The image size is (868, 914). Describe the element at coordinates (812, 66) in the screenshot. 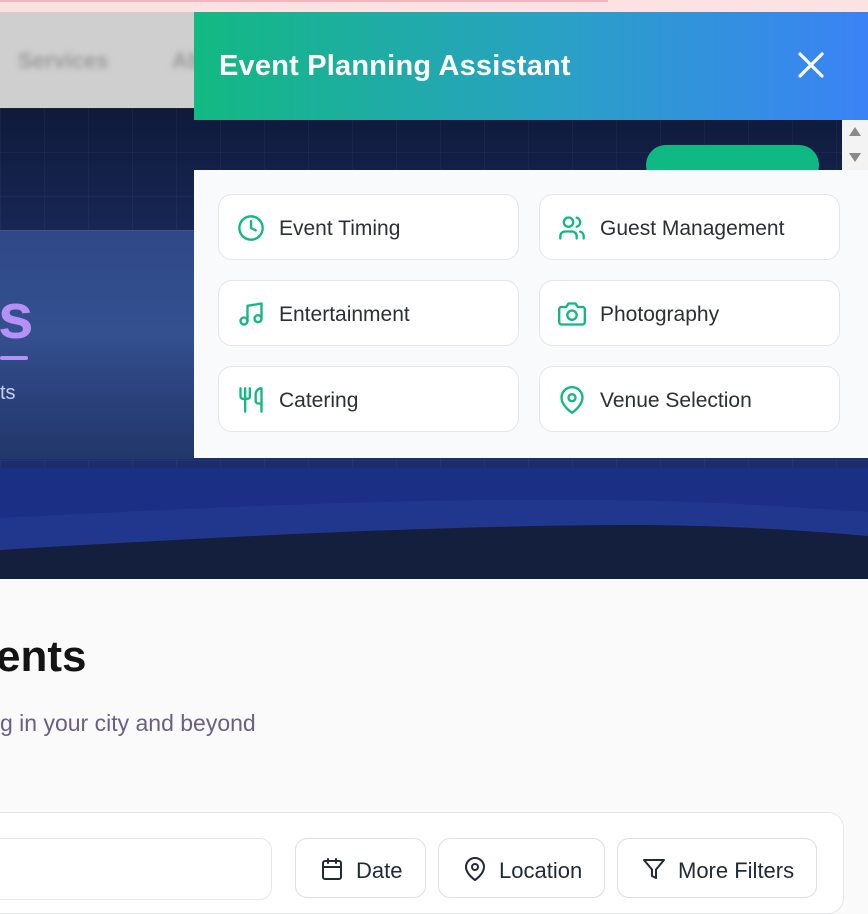

I see `close-icon` at that location.